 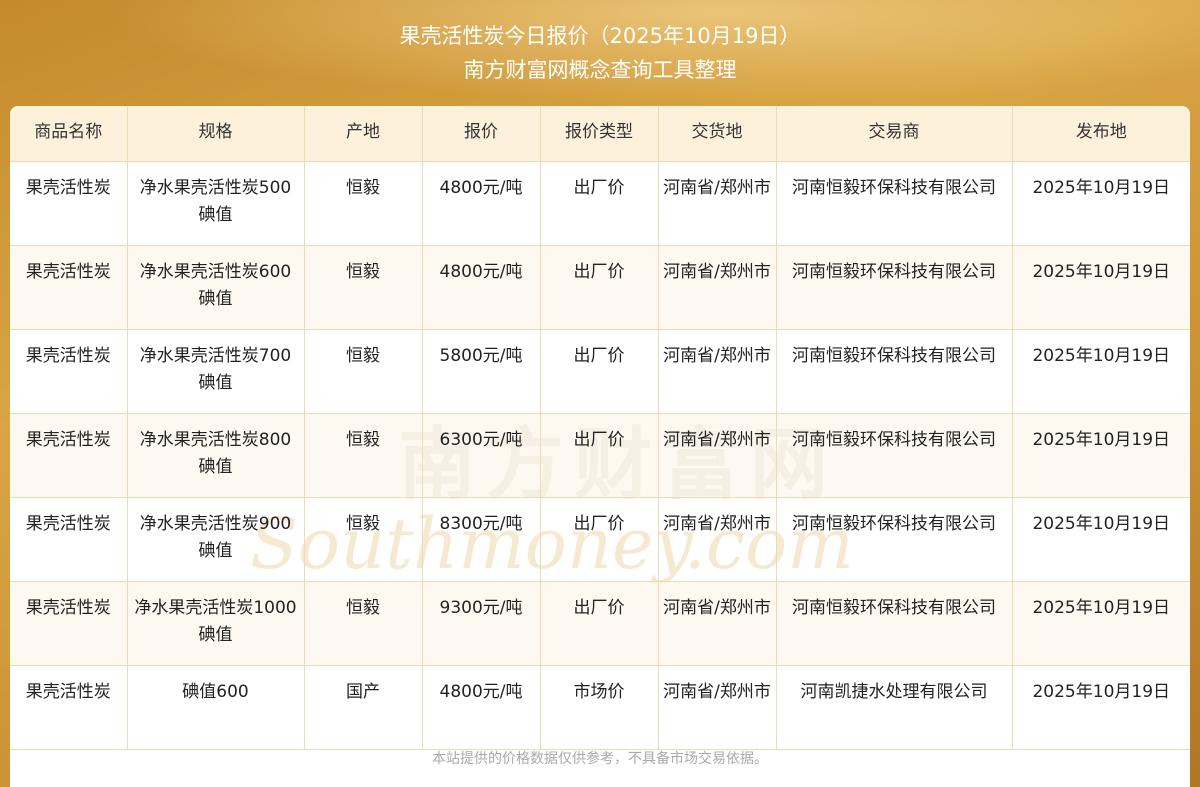 What do you see at coordinates (363, 707) in the screenshot?
I see `cell-origin: 国产` at bounding box center [363, 707].